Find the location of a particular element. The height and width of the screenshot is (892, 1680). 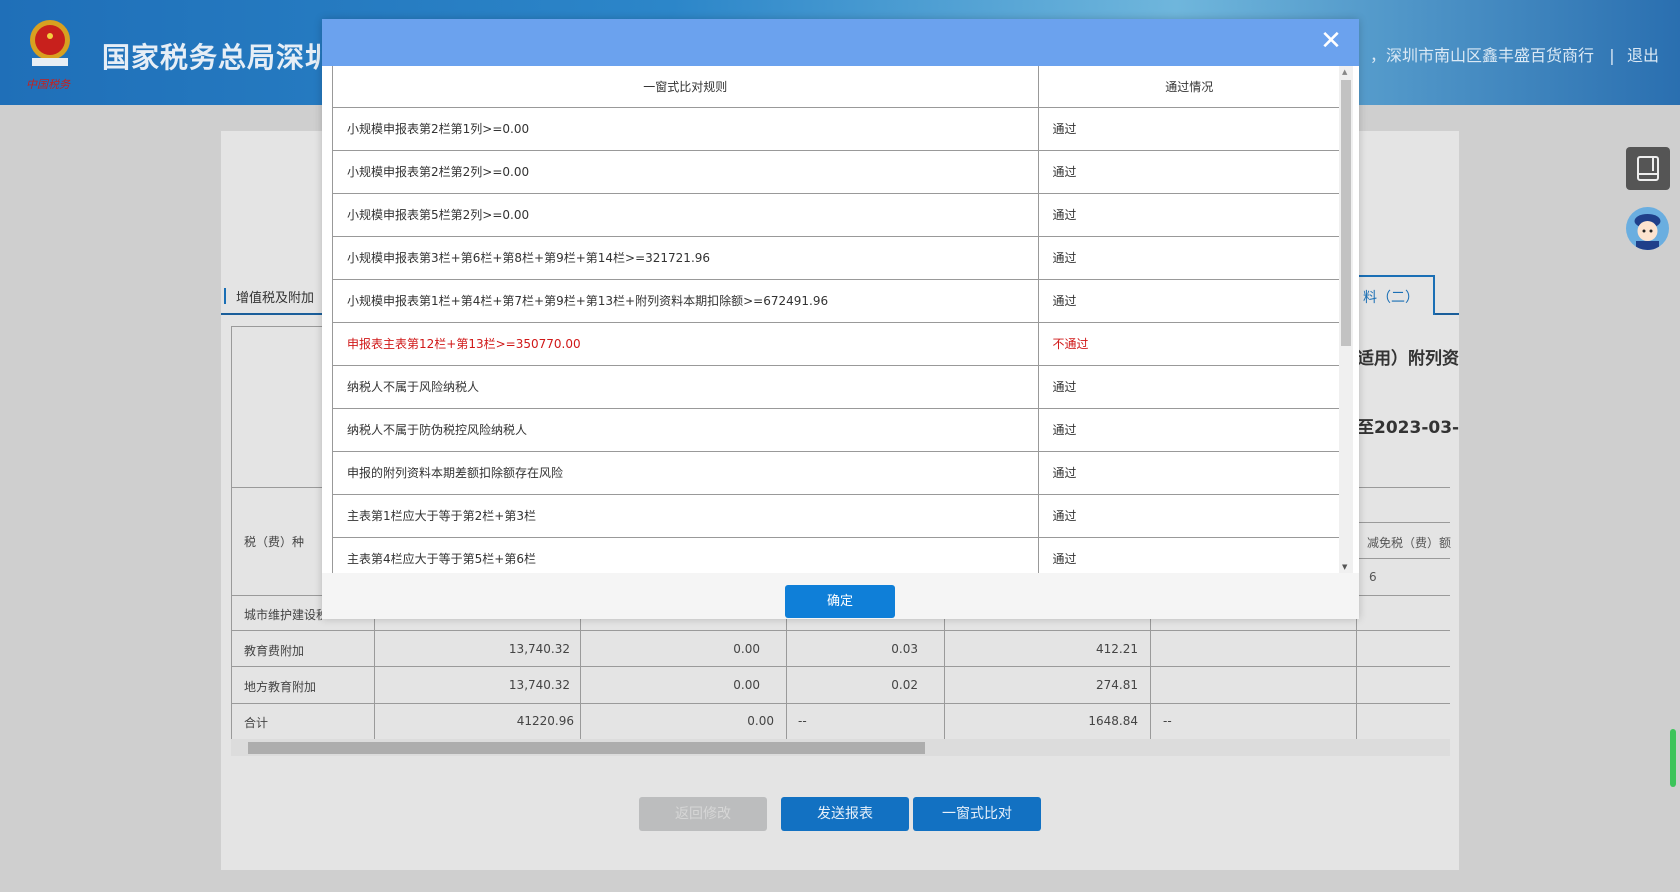

form-title: 适用）附列资 is located at coordinates (1408, 359).